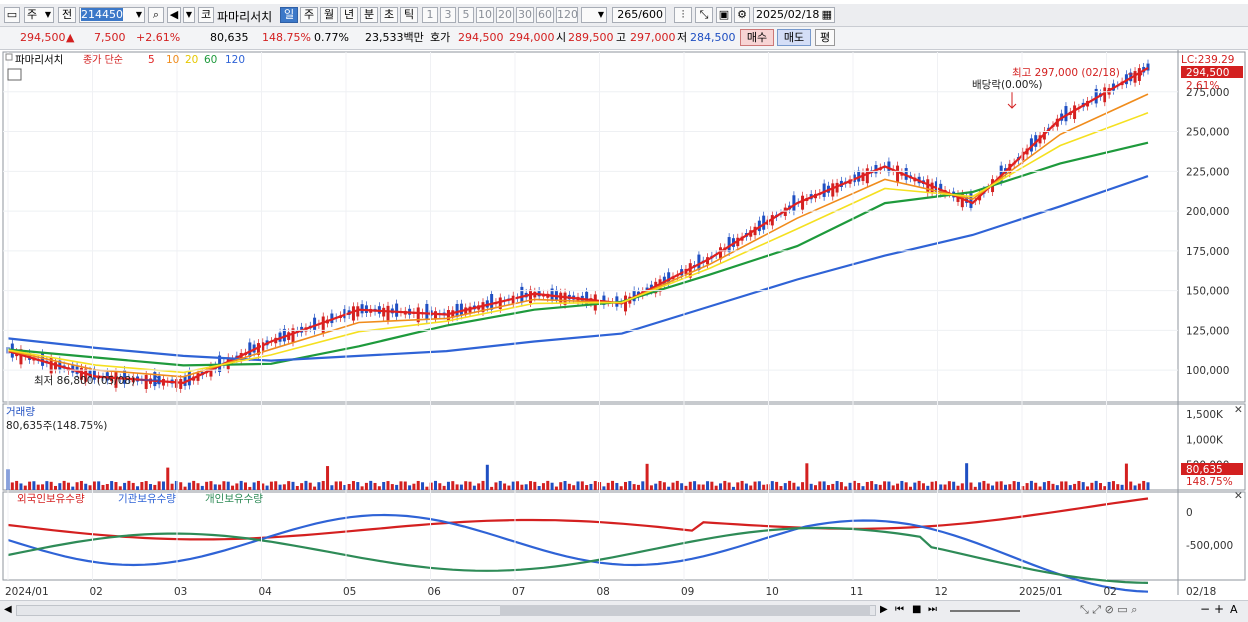 This screenshot has width=1248, height=622. Describe the element at coordinates (985, 611) in the screenshot. I see `zoom-slider` at that location.